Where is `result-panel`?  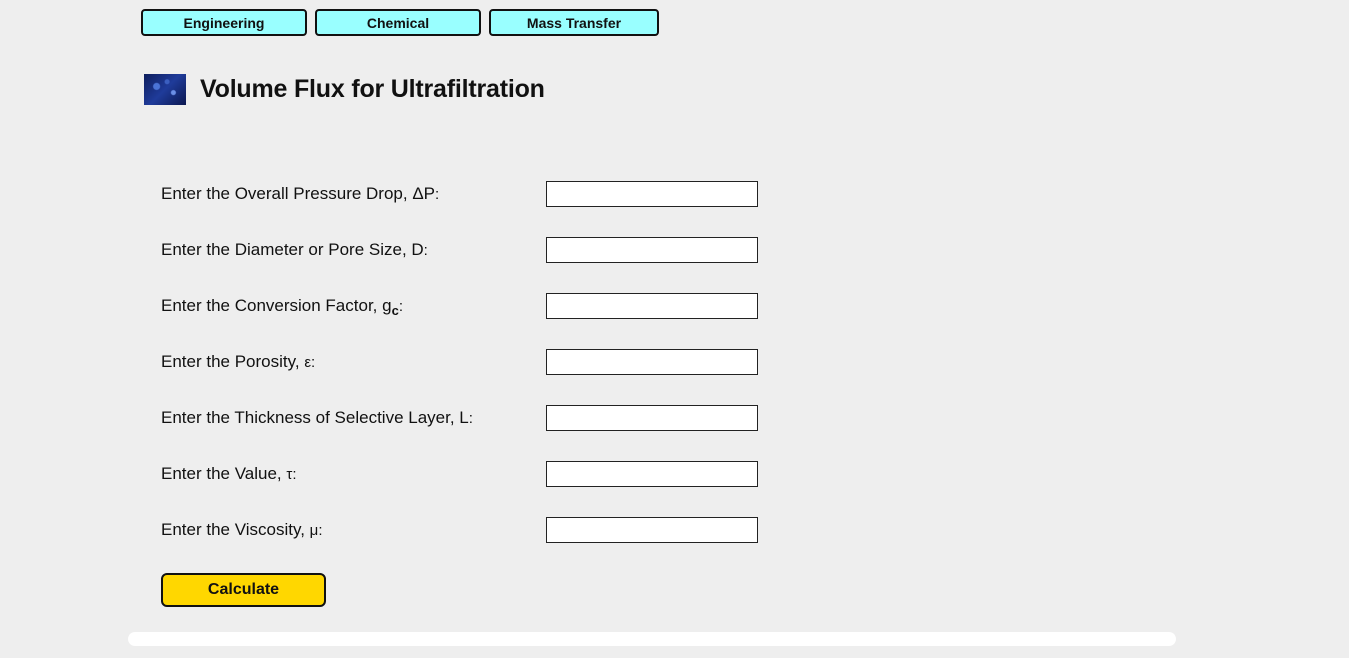
result-panel is located at coordinates (652, 639).